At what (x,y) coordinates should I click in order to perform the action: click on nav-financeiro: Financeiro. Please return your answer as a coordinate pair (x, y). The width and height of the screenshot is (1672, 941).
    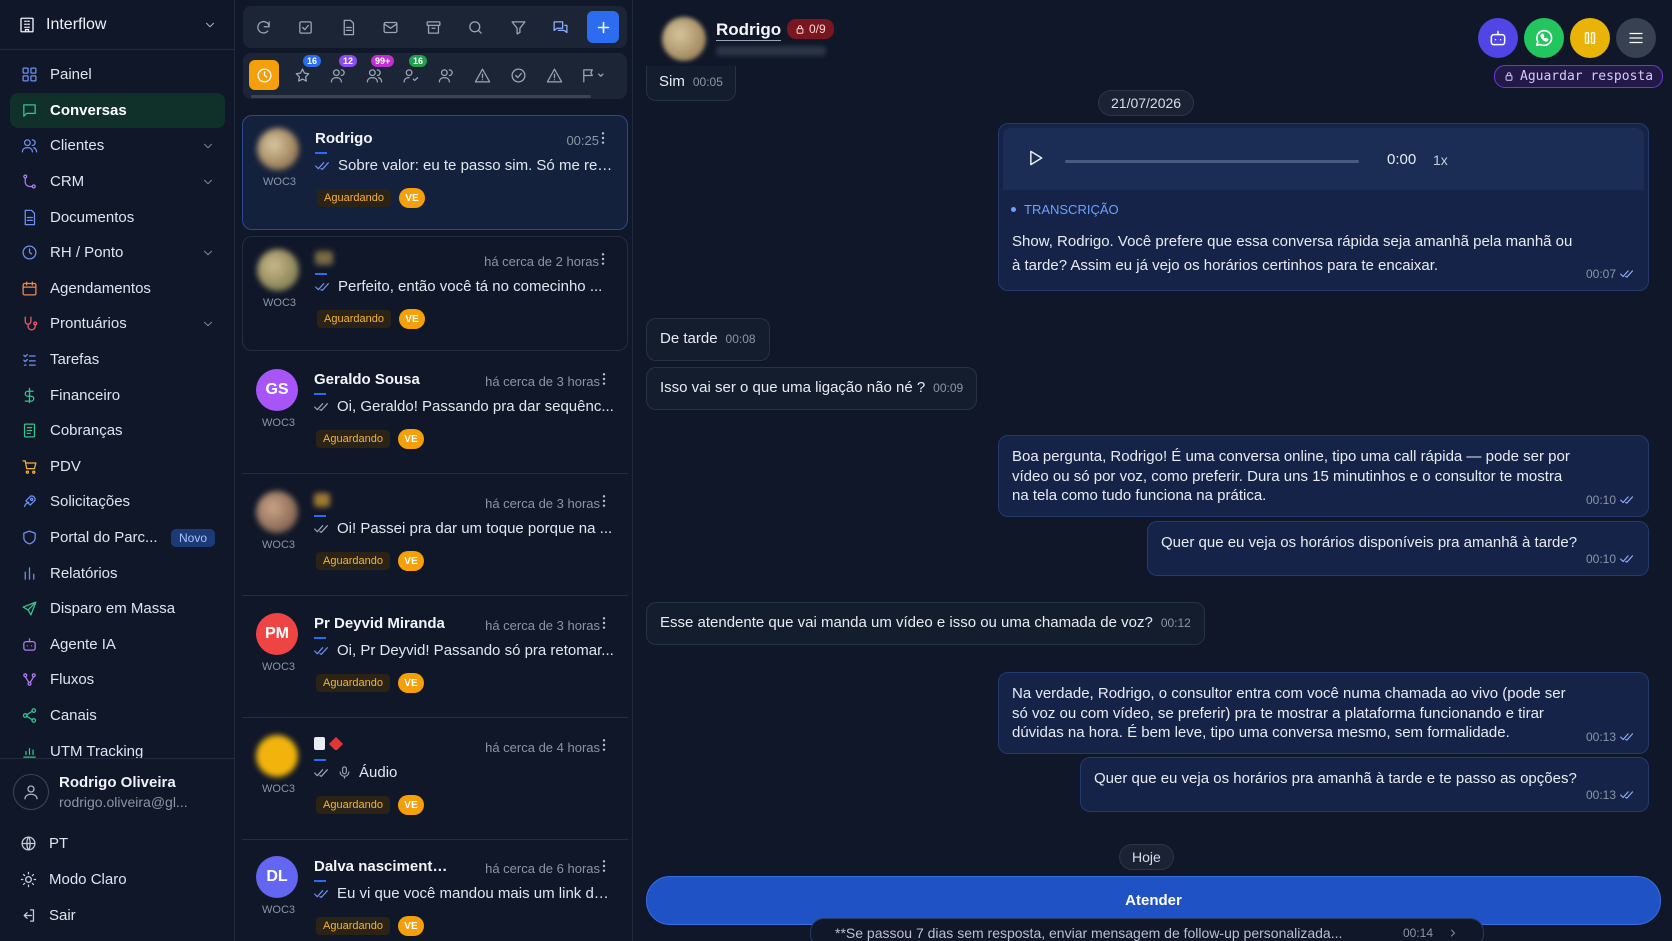
    Looking at the image, I should click on (117, 395).